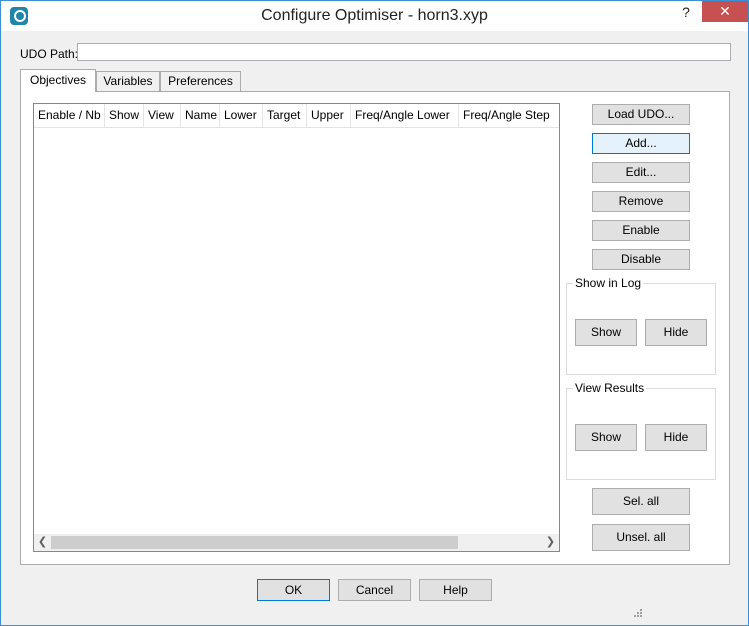 The image size is (749, 626). What do you see at coordinates (641, 325) in the screenshot?
I see `show-in-log-group: Show in Log Show Hide` at bounding box center [641, 325].